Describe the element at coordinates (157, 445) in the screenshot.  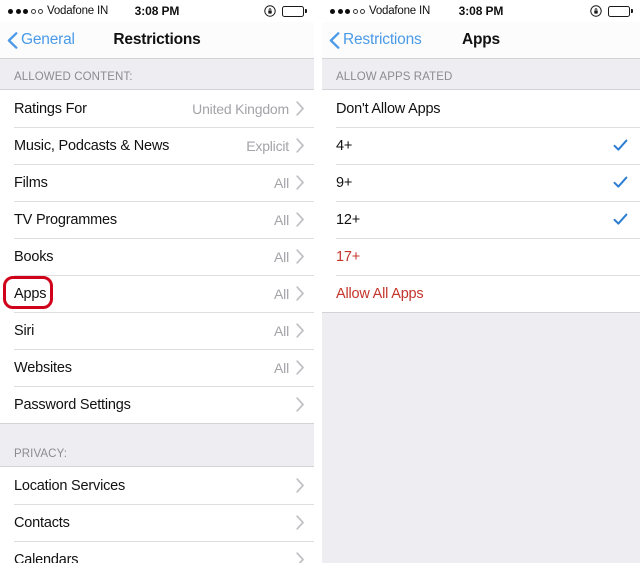
I see `section-header-privacy: PRIVACY:` at that location.